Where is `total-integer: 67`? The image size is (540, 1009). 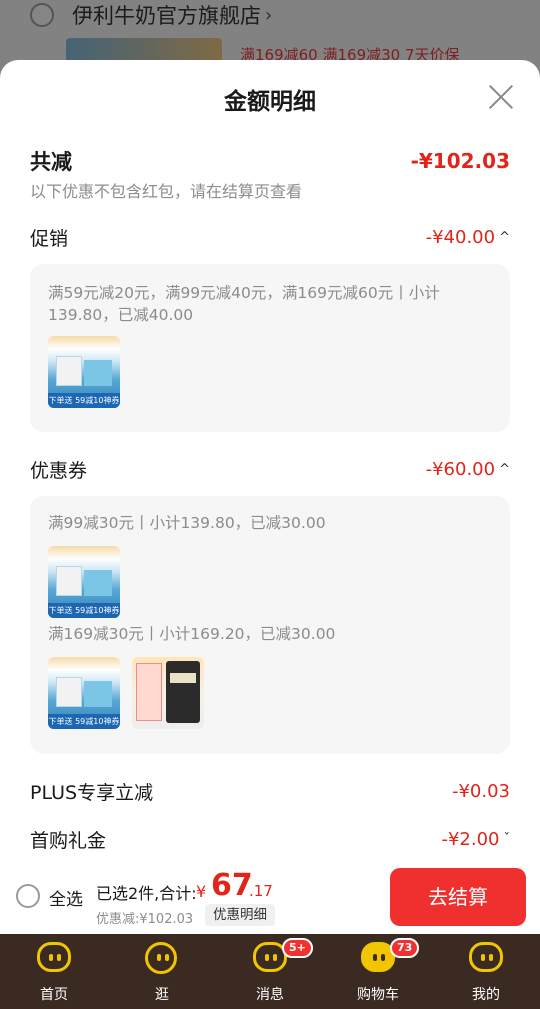 total-integer: 67 is located at coordinates (232, 885).